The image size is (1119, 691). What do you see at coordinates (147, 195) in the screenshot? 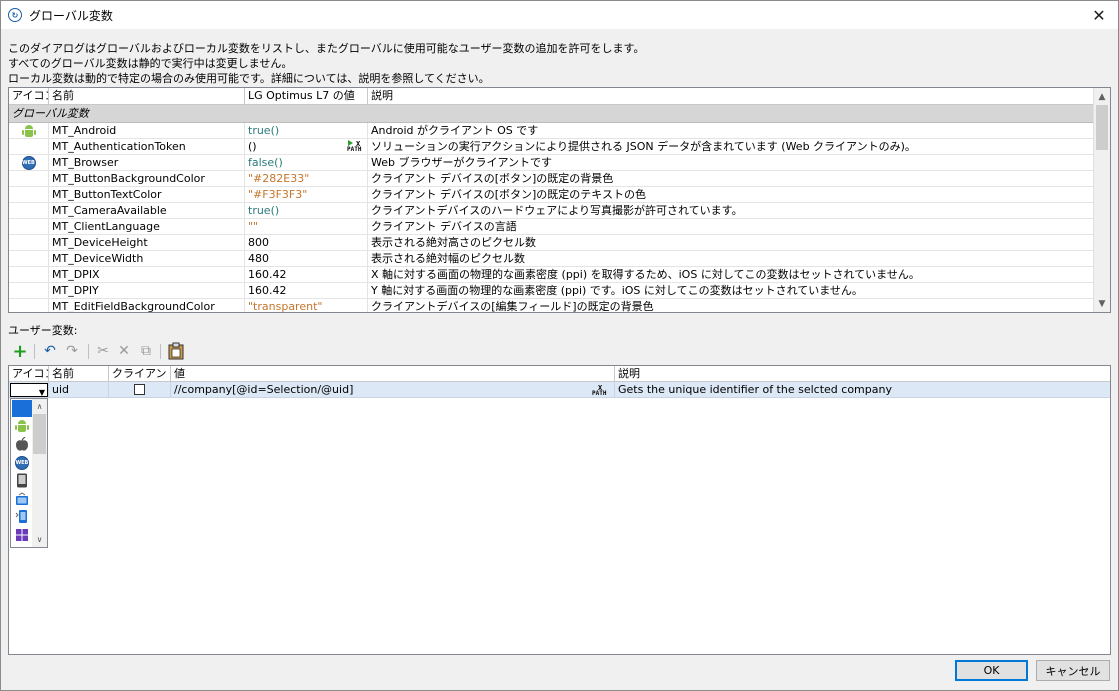
I see `row-name: MT_ButtonTextColor` at bounding box center [147, 195].